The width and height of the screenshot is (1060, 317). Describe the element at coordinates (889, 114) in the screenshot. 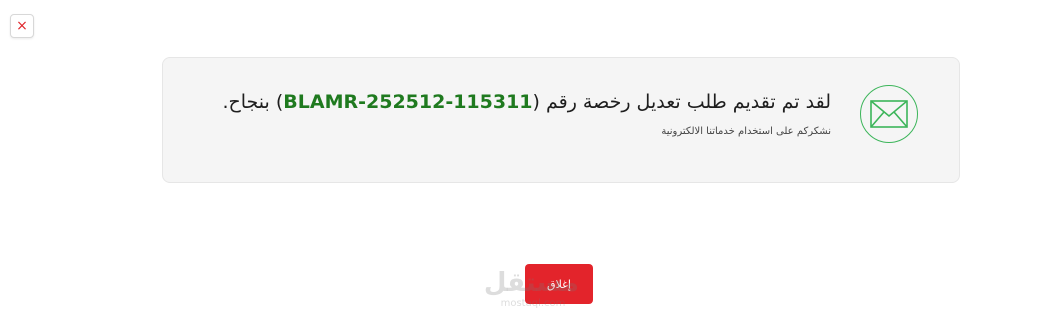

I see `envelope-icon` at that location.